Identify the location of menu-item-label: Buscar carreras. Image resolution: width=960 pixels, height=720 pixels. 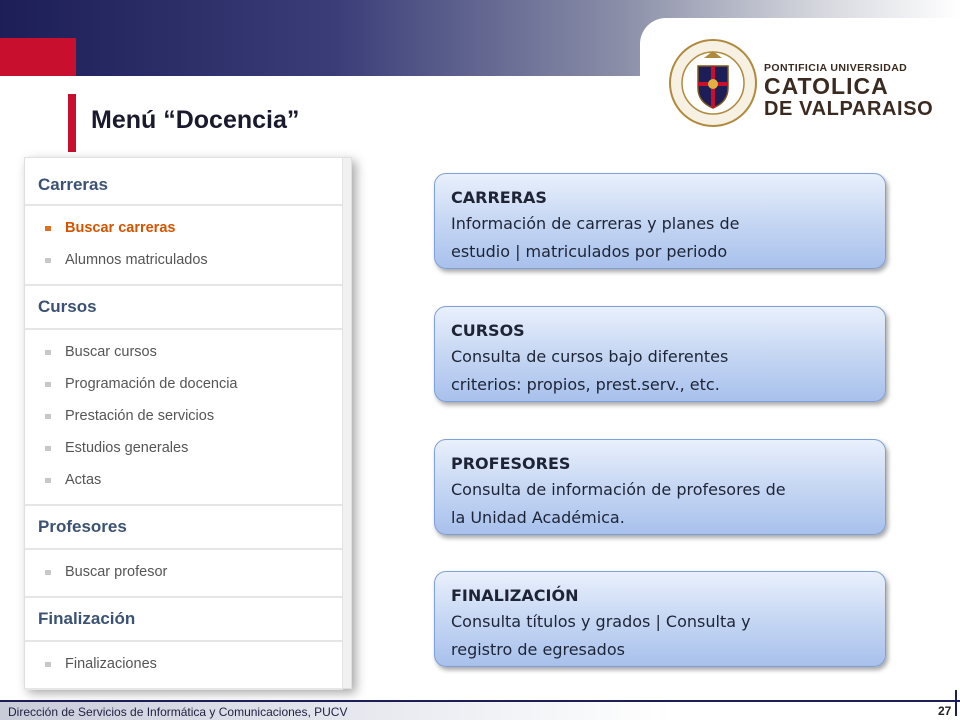
(120, 228).